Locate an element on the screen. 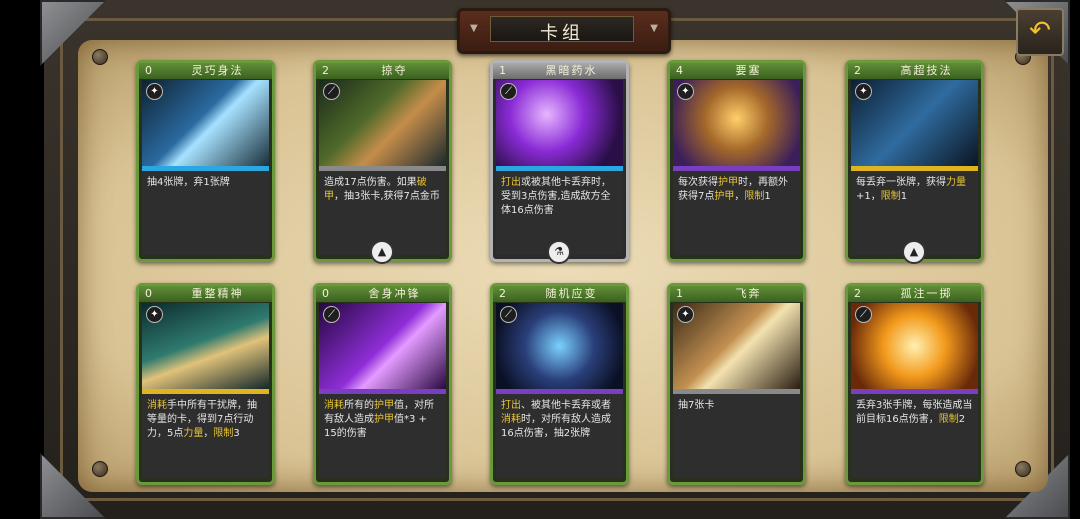  flask-icon: ⚗ is located at coordinates (559, 252).